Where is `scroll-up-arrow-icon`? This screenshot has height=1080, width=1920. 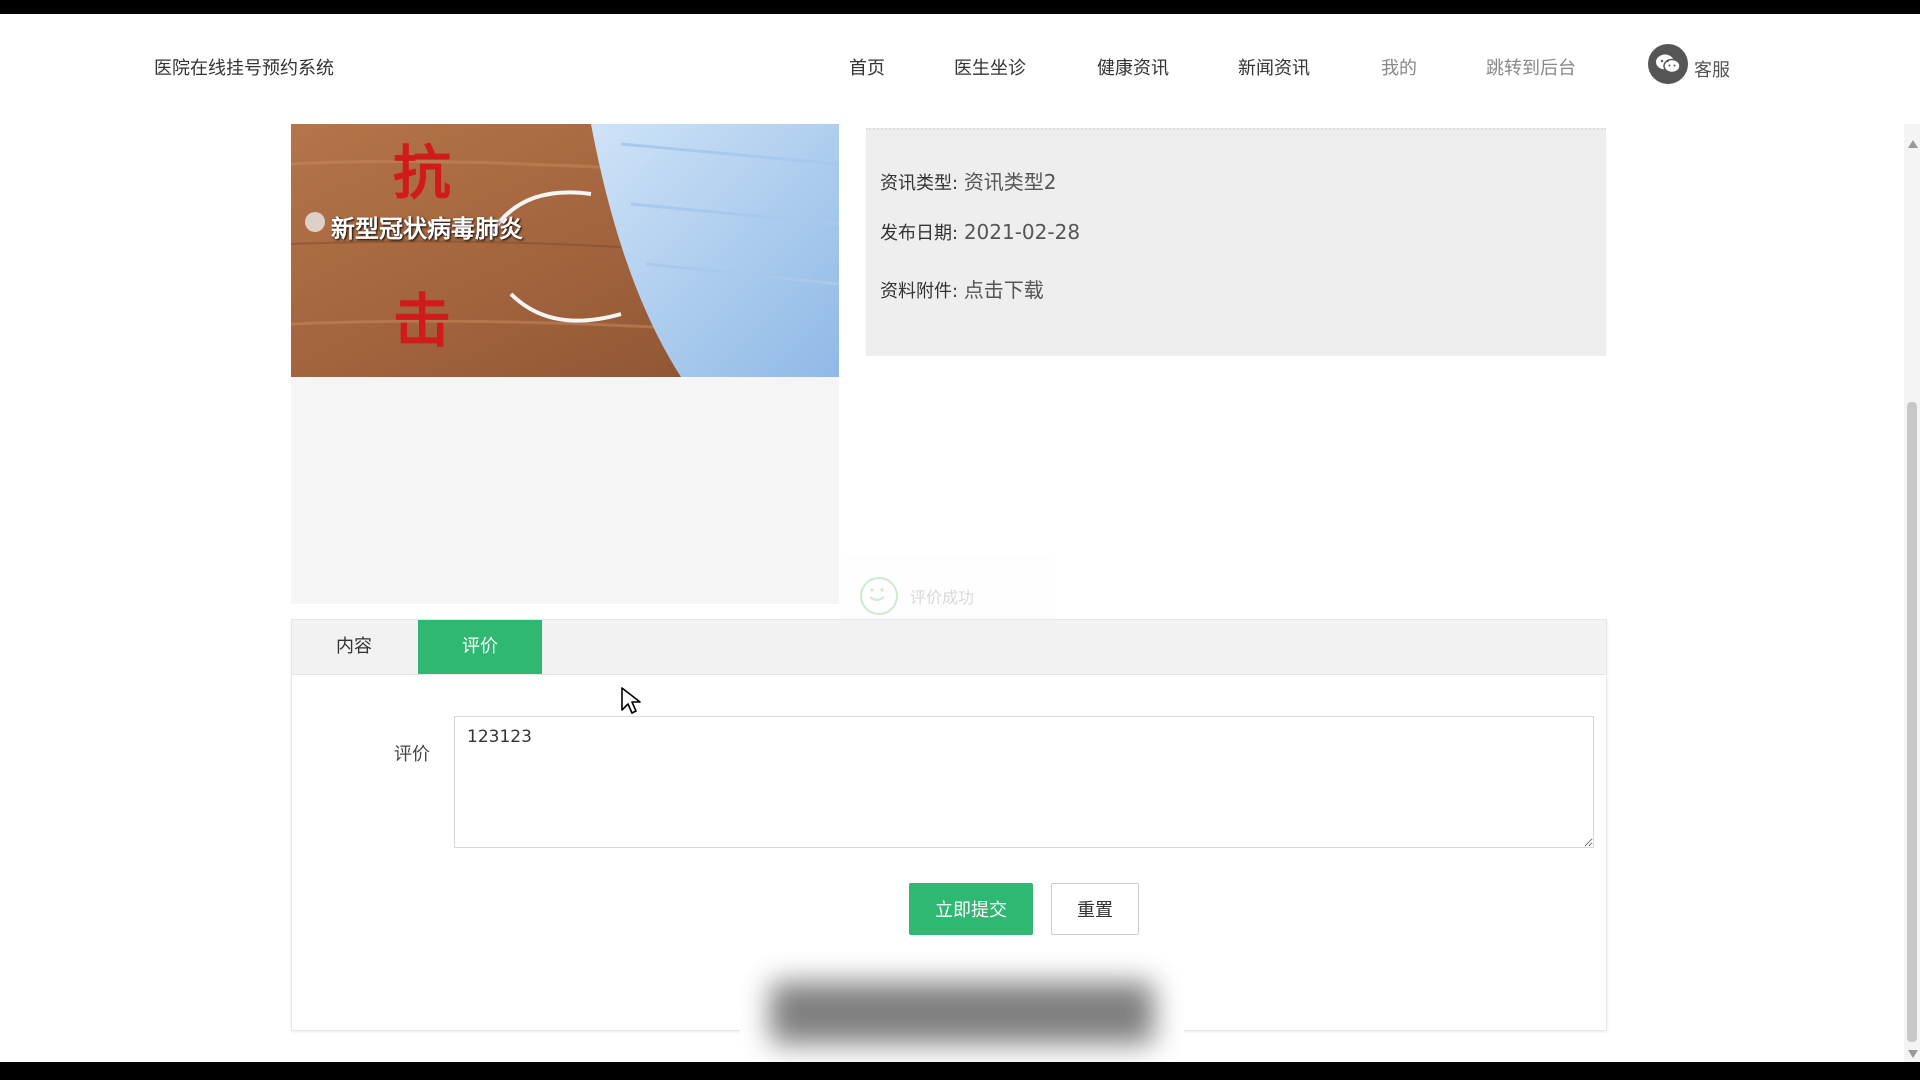 scroll-up-arrow-icon is located at coordinates (1913, 144).